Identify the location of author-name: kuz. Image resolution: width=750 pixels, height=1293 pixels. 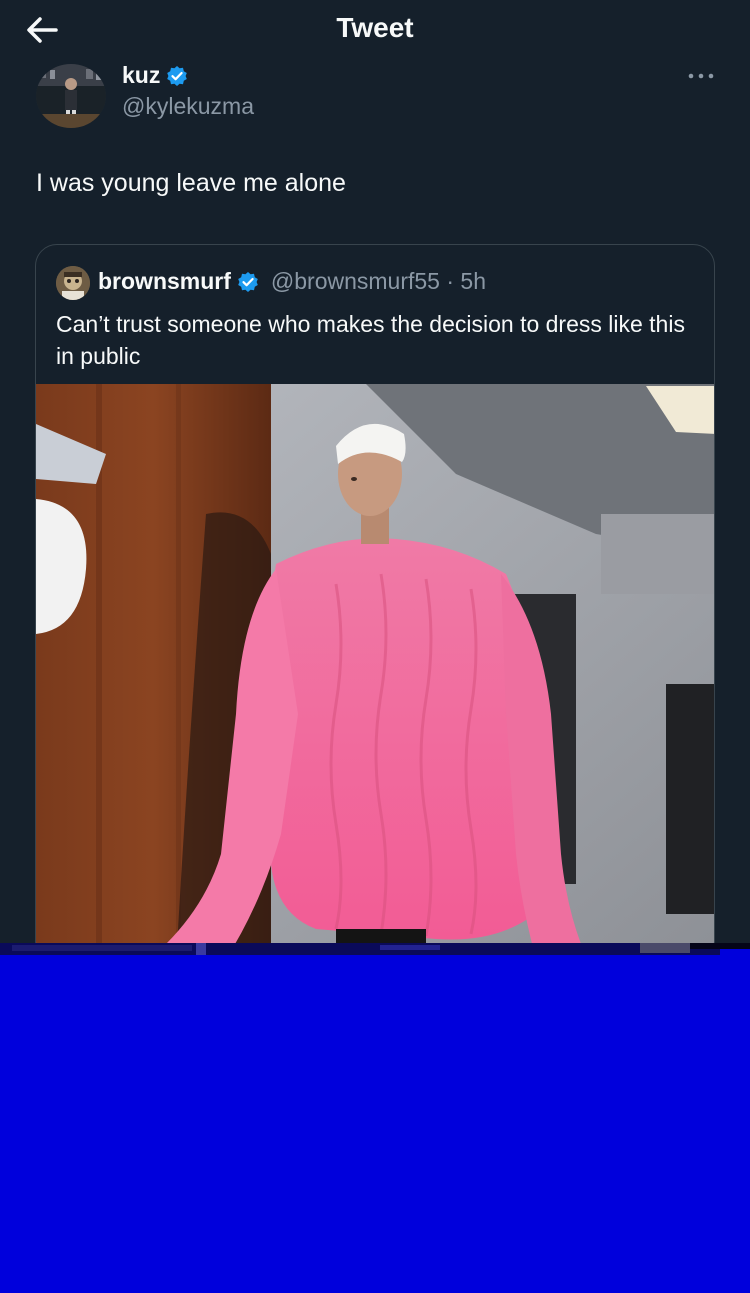
(141, 75).